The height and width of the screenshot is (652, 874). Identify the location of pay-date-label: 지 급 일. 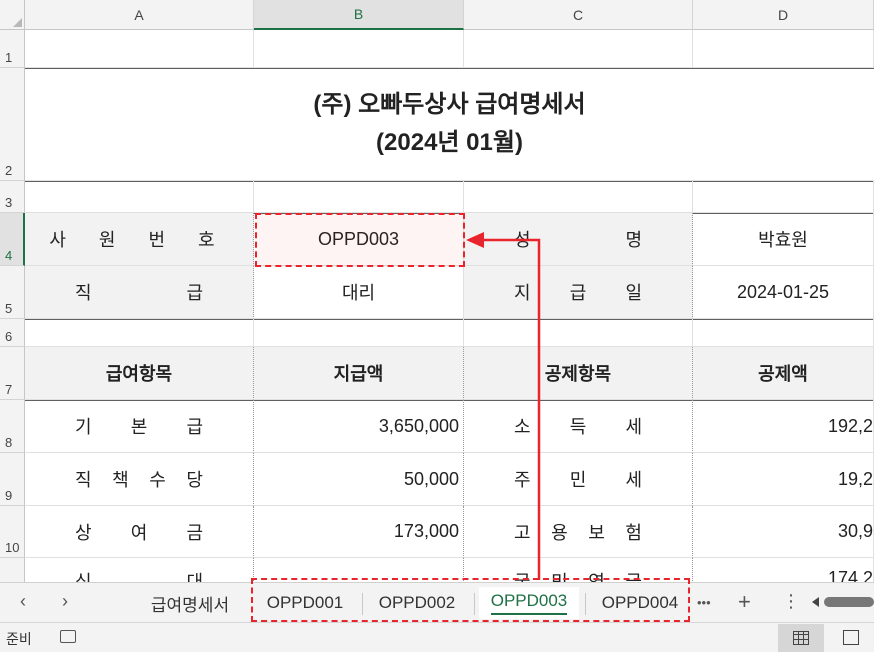
(578, 292).